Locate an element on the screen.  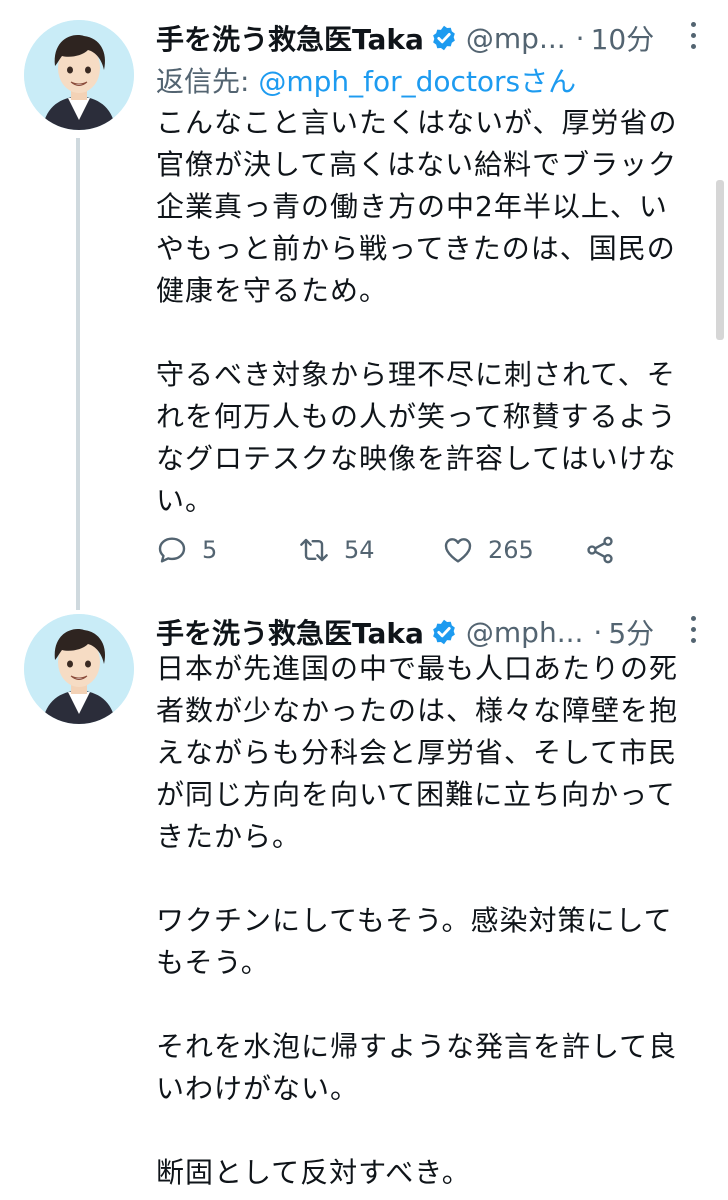
share-button is located at coordinates (607, 550).